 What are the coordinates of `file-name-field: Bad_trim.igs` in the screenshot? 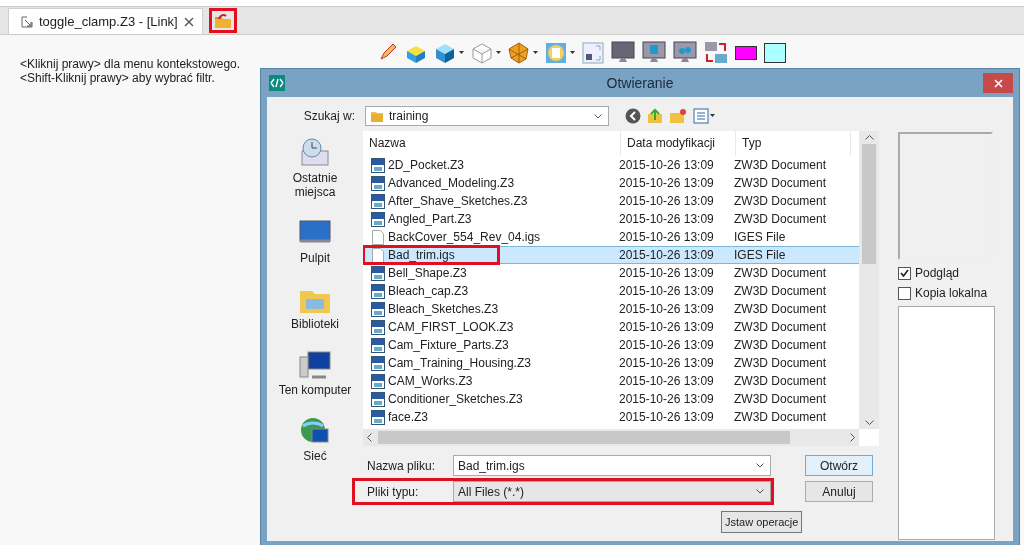 It's located at (612, 465).